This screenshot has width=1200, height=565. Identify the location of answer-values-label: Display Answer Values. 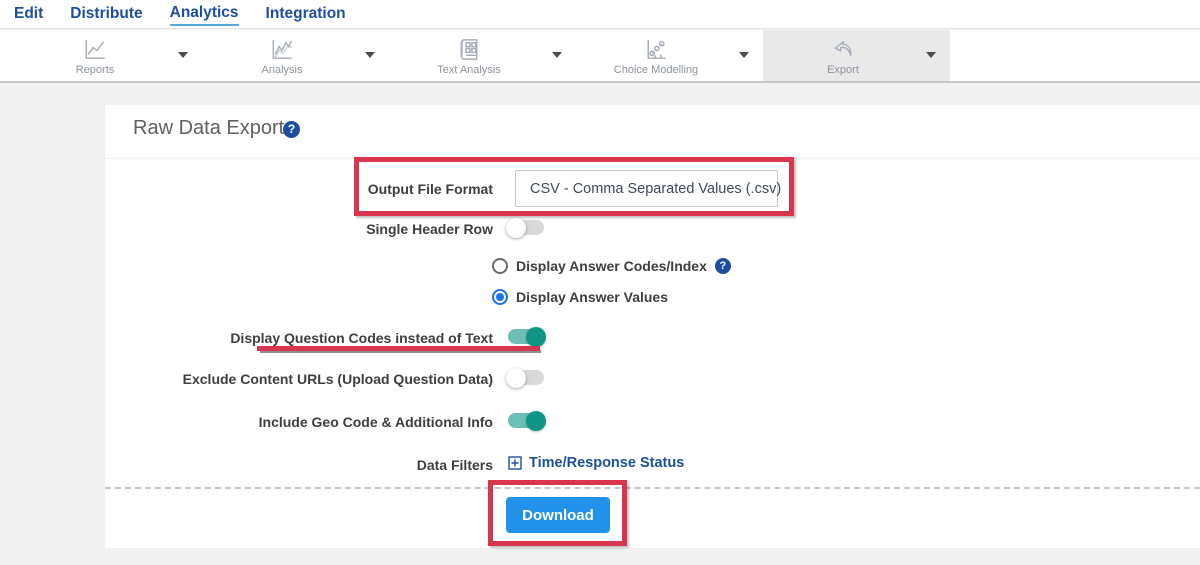
(592, 297).